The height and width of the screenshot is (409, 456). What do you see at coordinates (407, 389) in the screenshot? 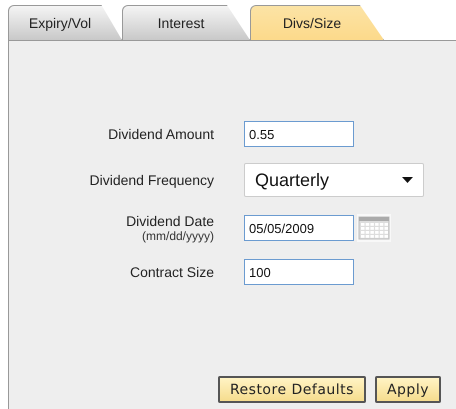
I see `apply-button: Apply` at bounding box center [407, 389].